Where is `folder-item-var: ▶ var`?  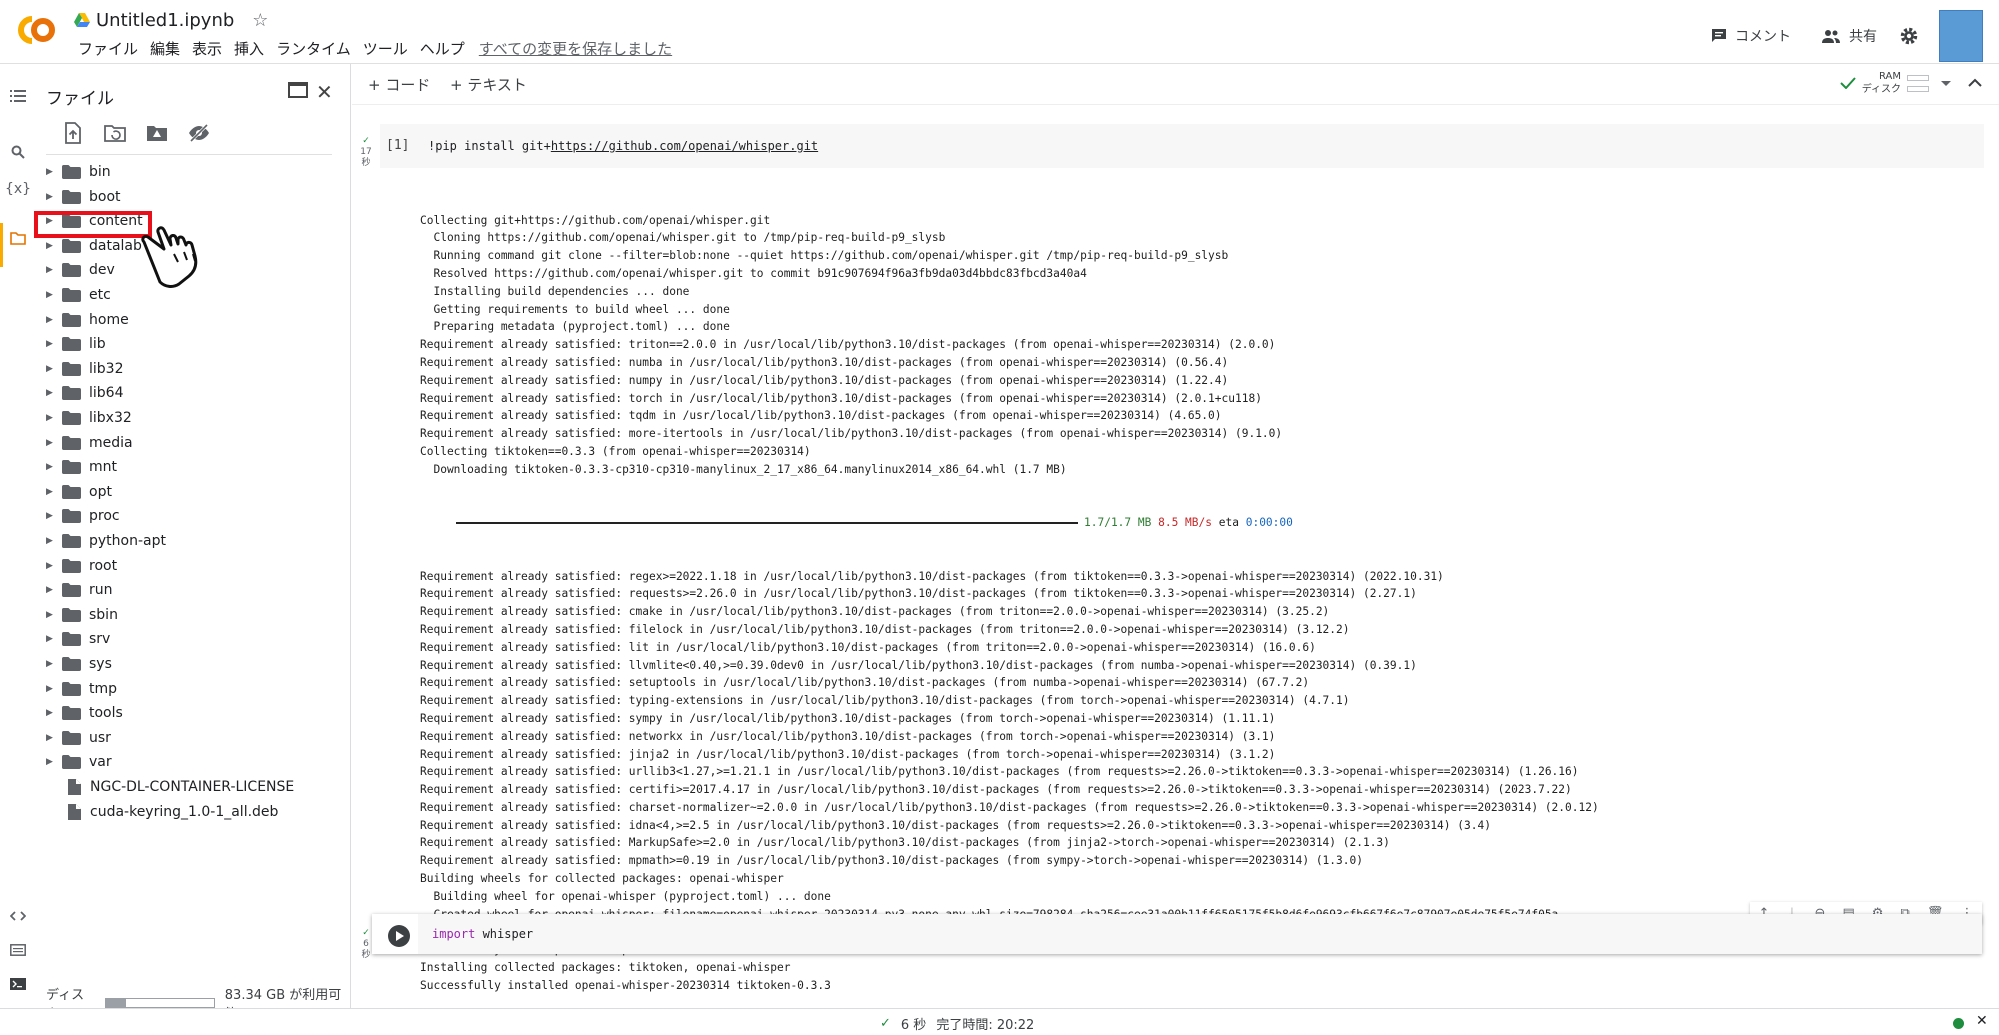 folder-item-var: ▶ var is located at coordinates (74, 762).